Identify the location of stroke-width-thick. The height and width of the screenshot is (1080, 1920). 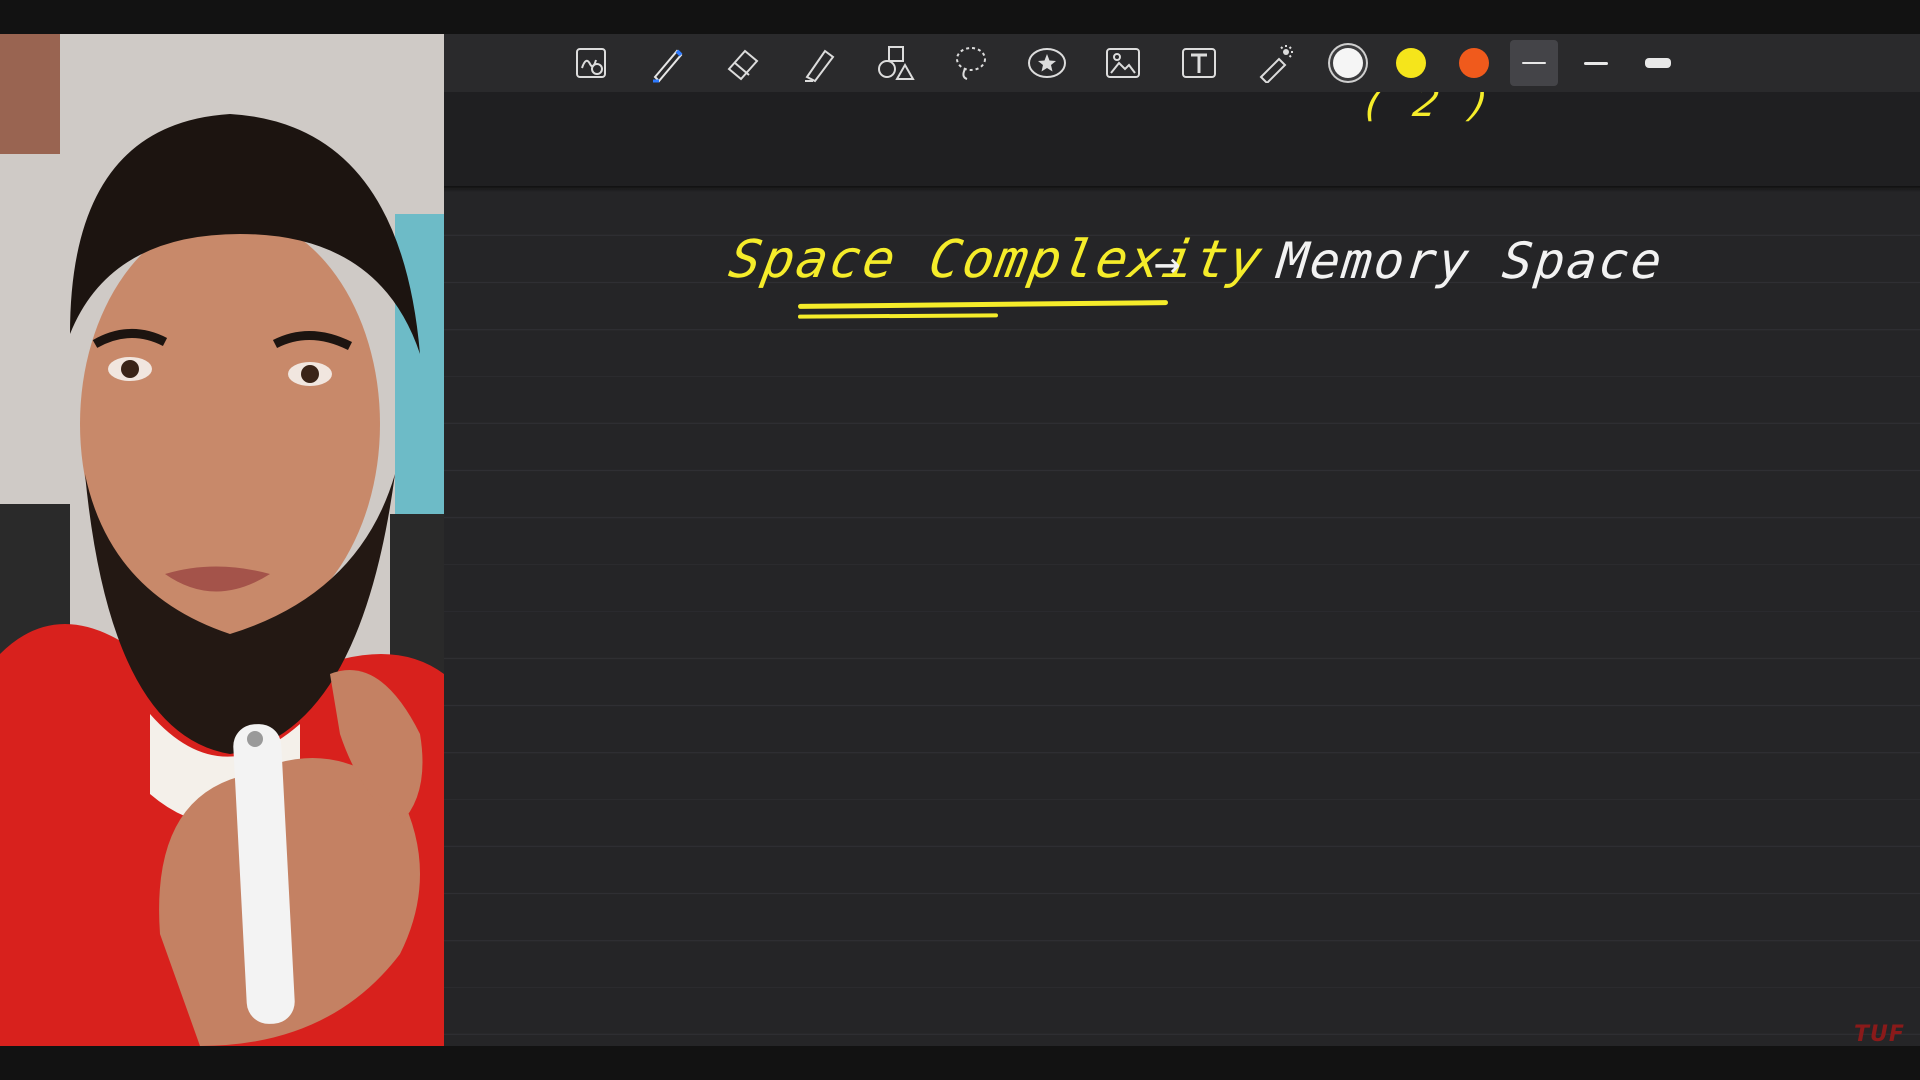
(1658, 63).